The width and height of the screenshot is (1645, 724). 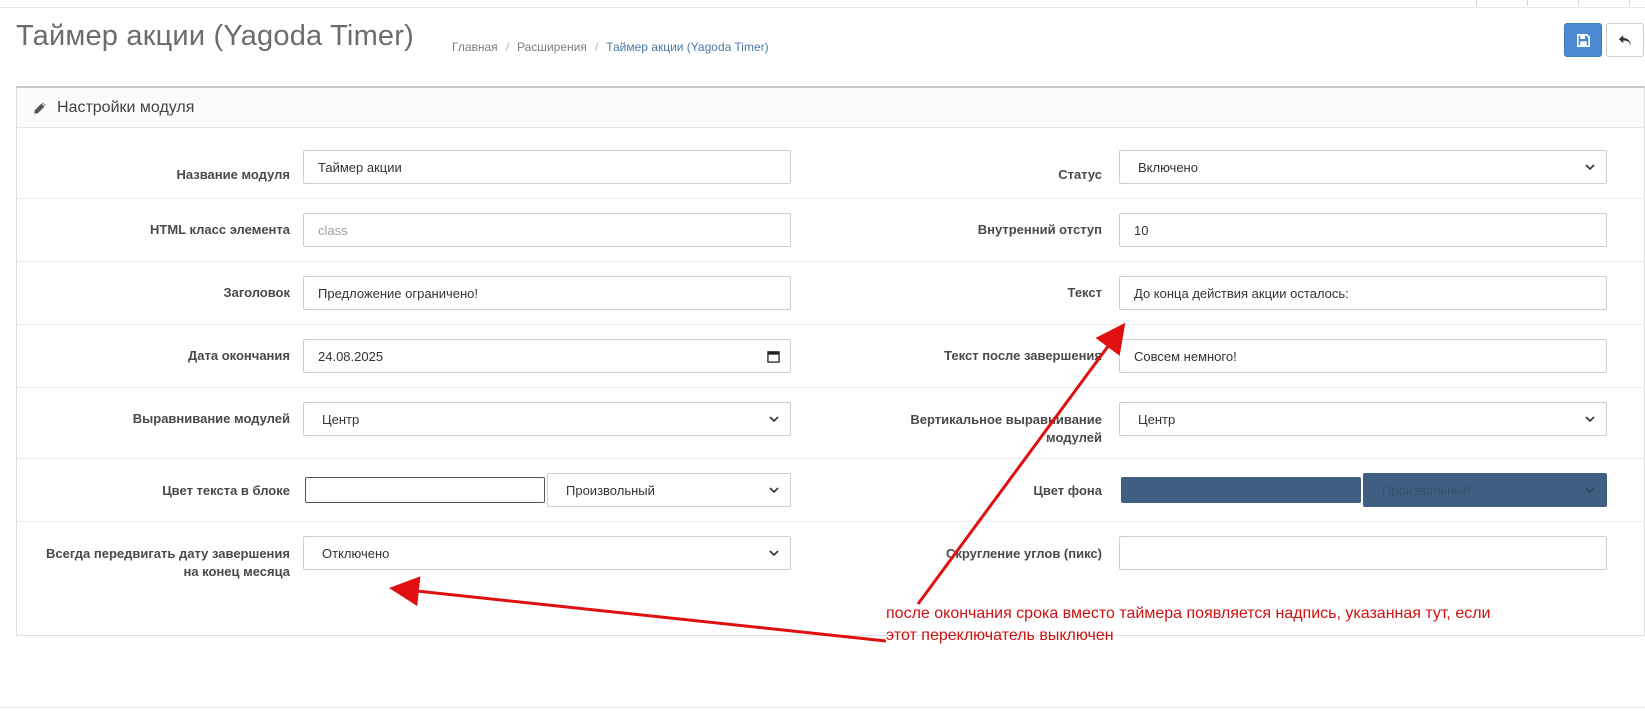 What do you see at coordinates (1067, 490) in the screenshot?
I see `bg-color-label: Цвет фона` at bounding box center [1067, 490].